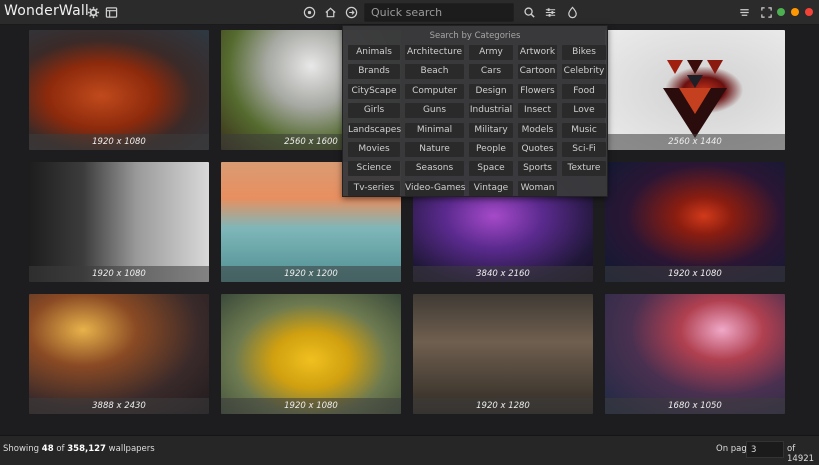 Image resolution: width=819 pixels, height=465 pixels. I want to click on category-tv-series: Tv-series, so click(374, 188).